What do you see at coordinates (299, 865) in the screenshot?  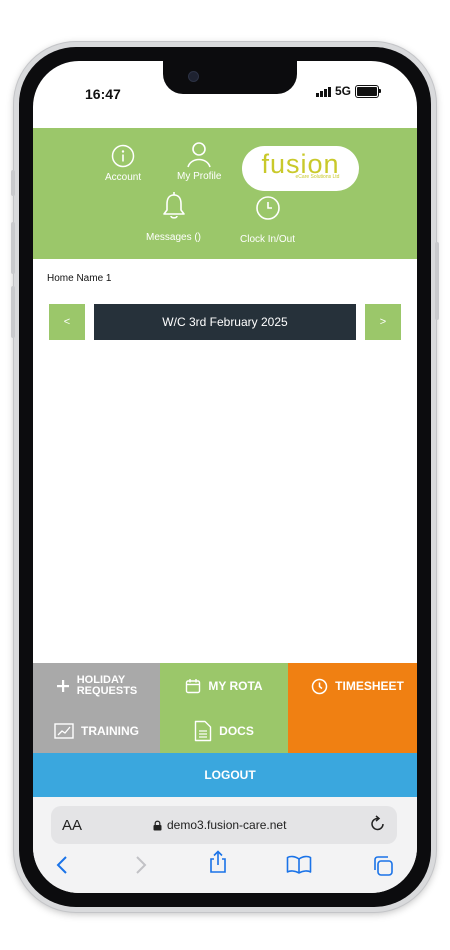 I see `bookmarks-icon` at bounding box center [299, 865].